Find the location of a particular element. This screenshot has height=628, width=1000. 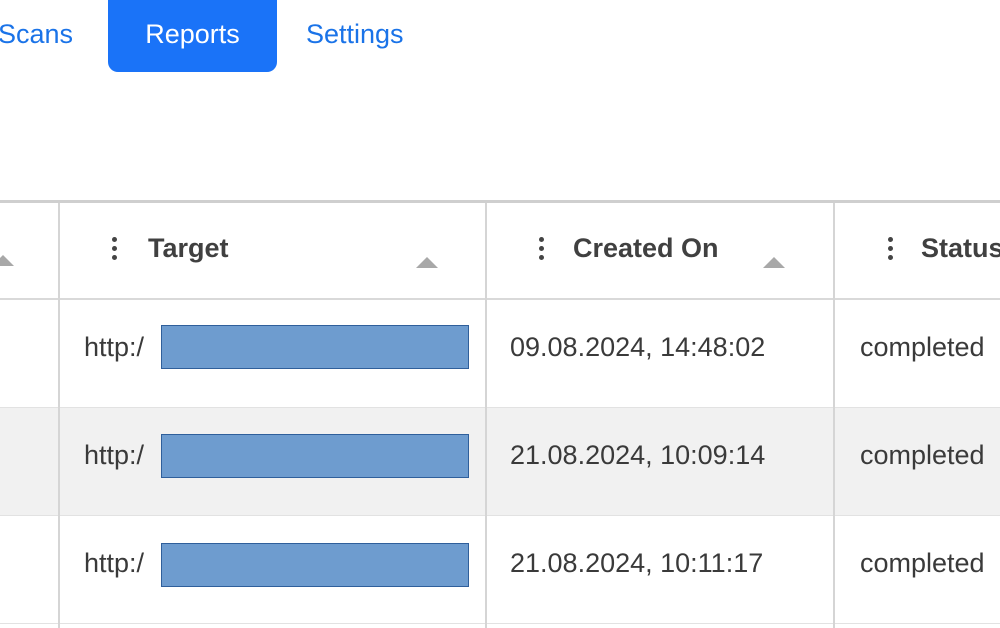

created-on-cell: 21.08.2024, 10:09:14 is located at coordinates (638, 455).